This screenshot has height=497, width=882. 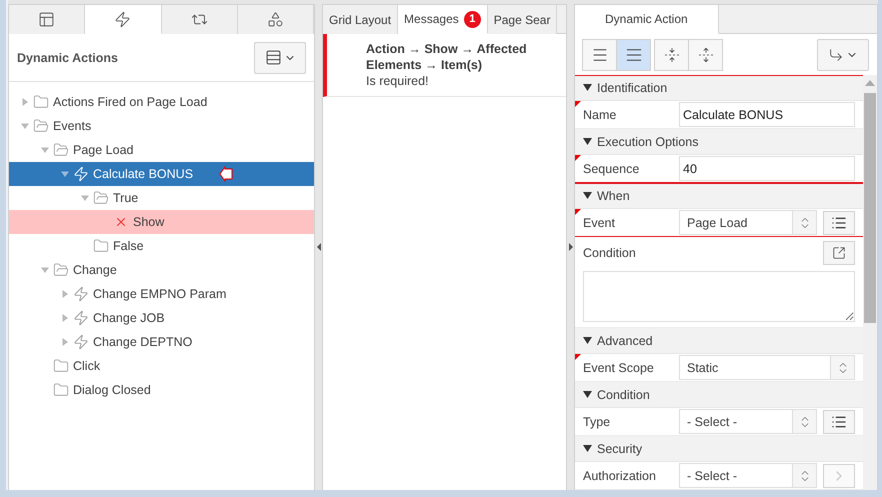 I want to click on property-label: Name, so click(x=600, y=115).